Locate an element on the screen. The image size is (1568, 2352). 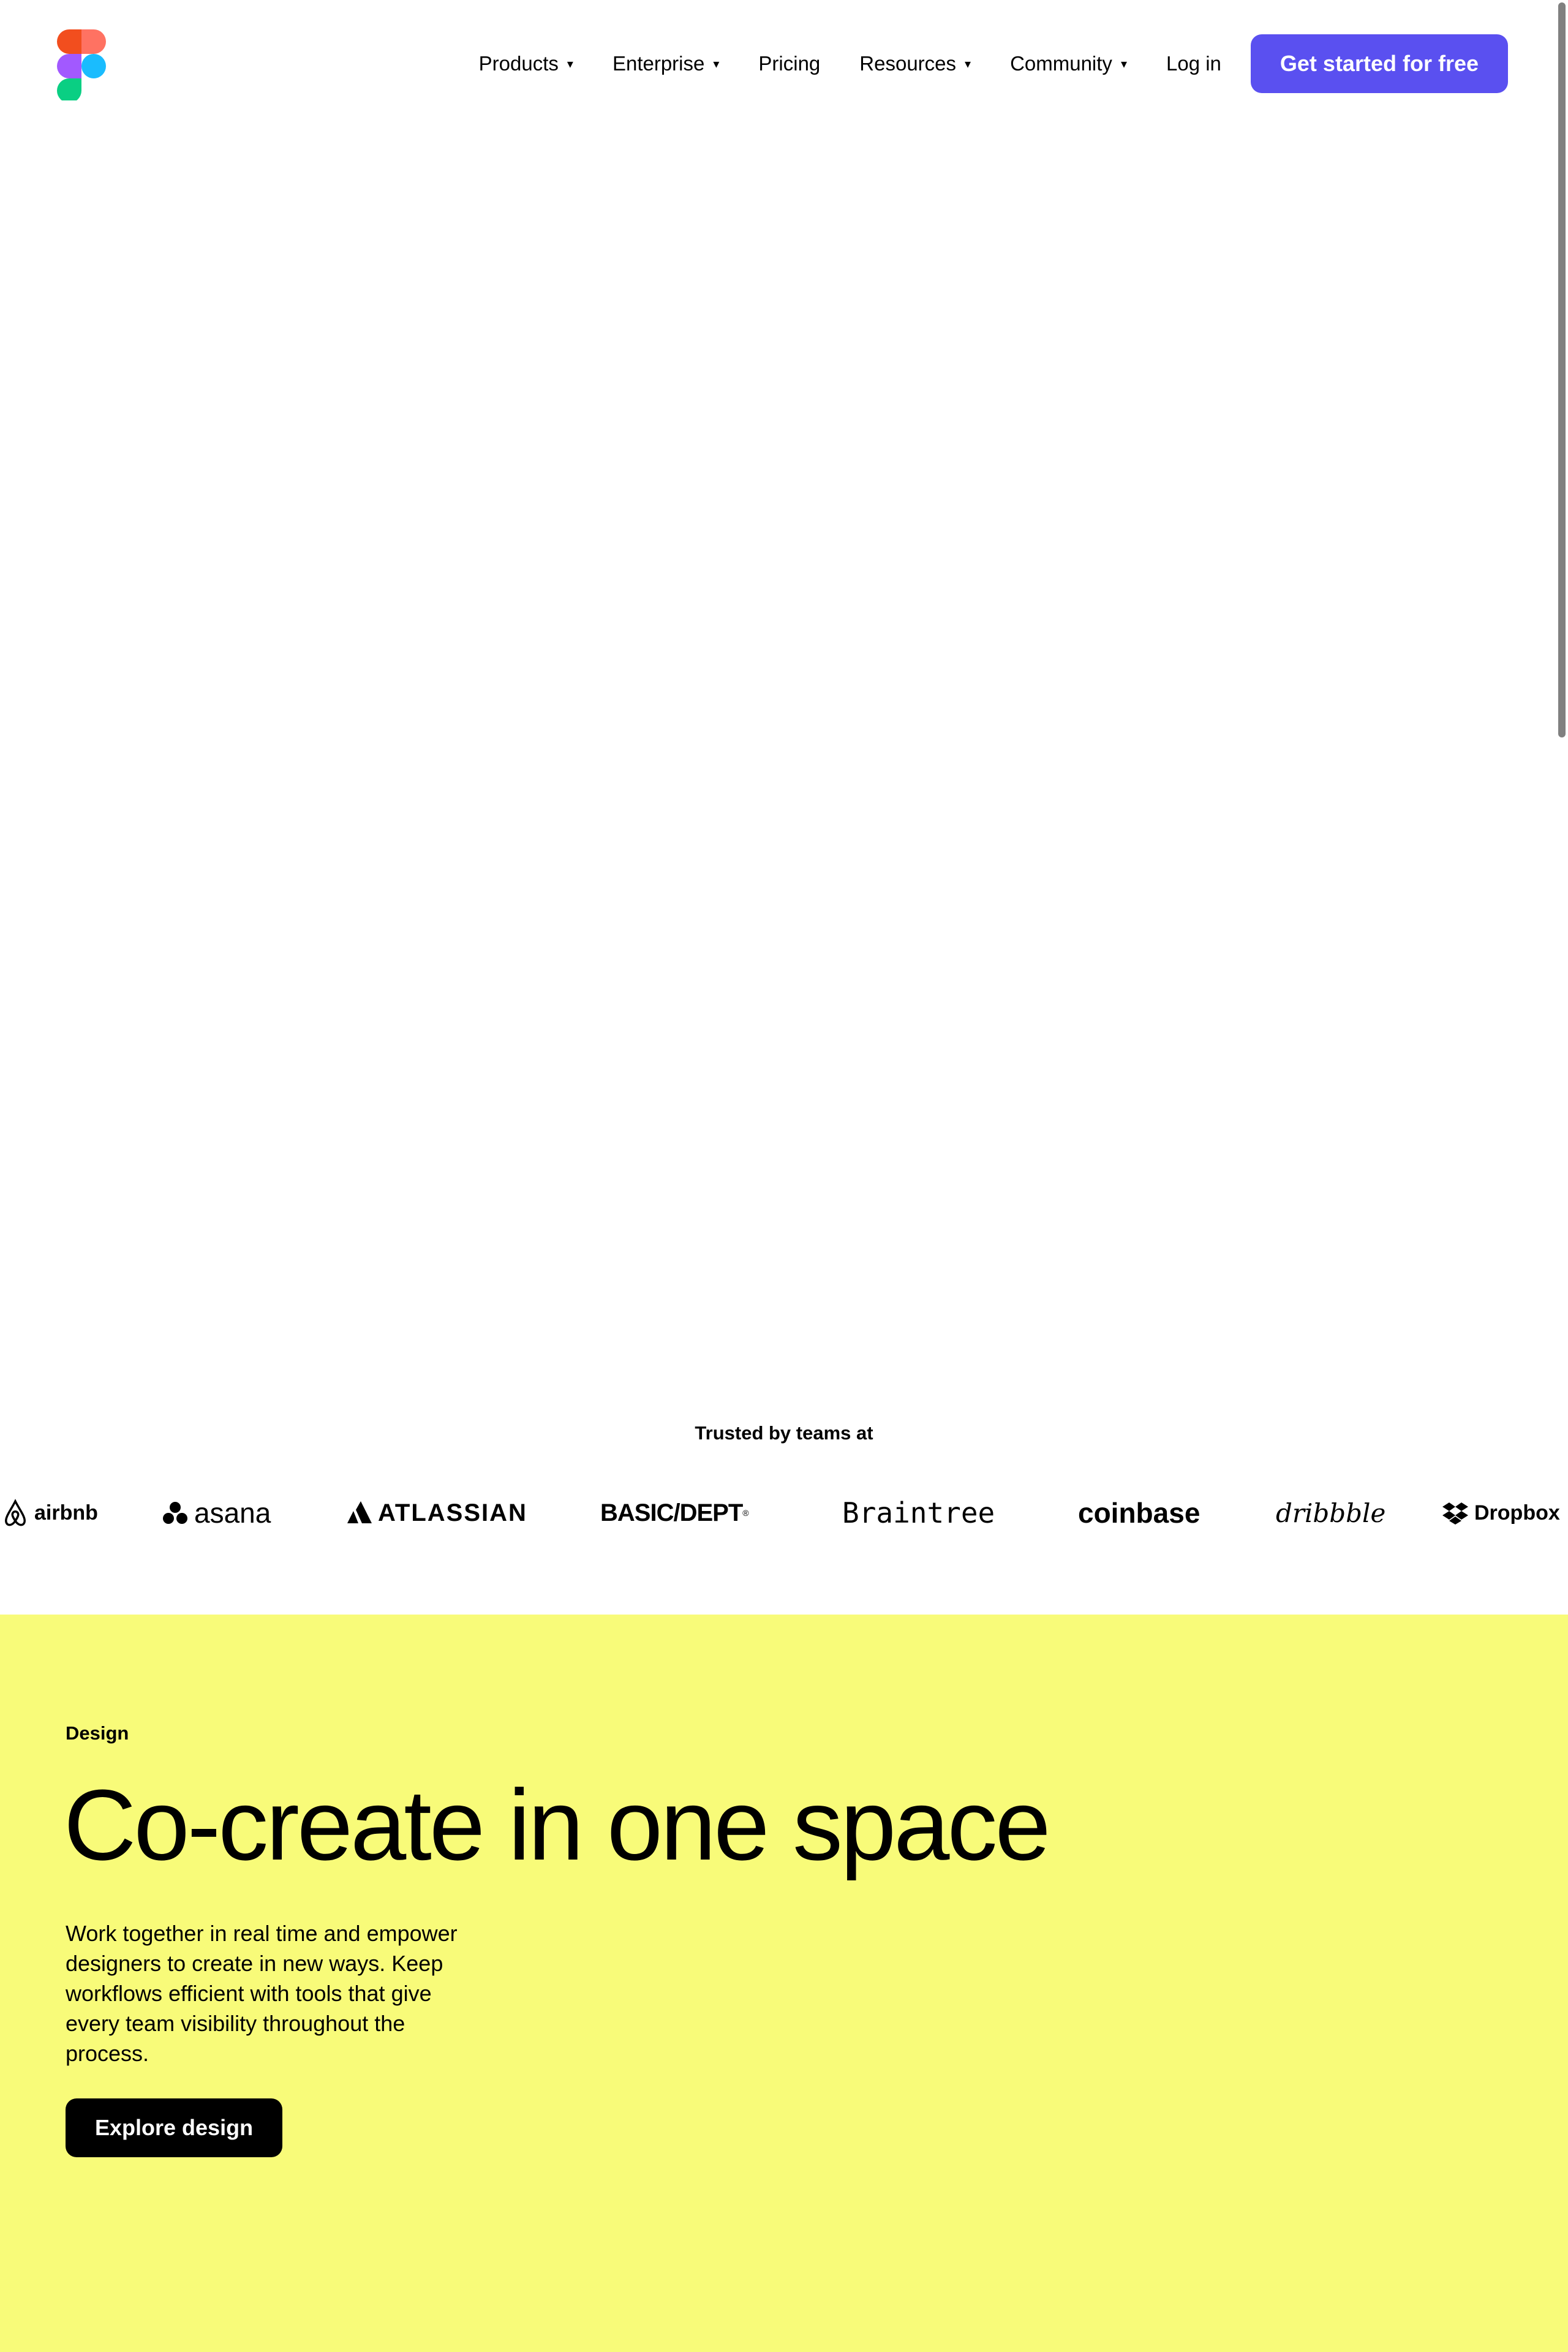
nav-enterprise: Enterprise ▾ is located at coordinates (666, 64).